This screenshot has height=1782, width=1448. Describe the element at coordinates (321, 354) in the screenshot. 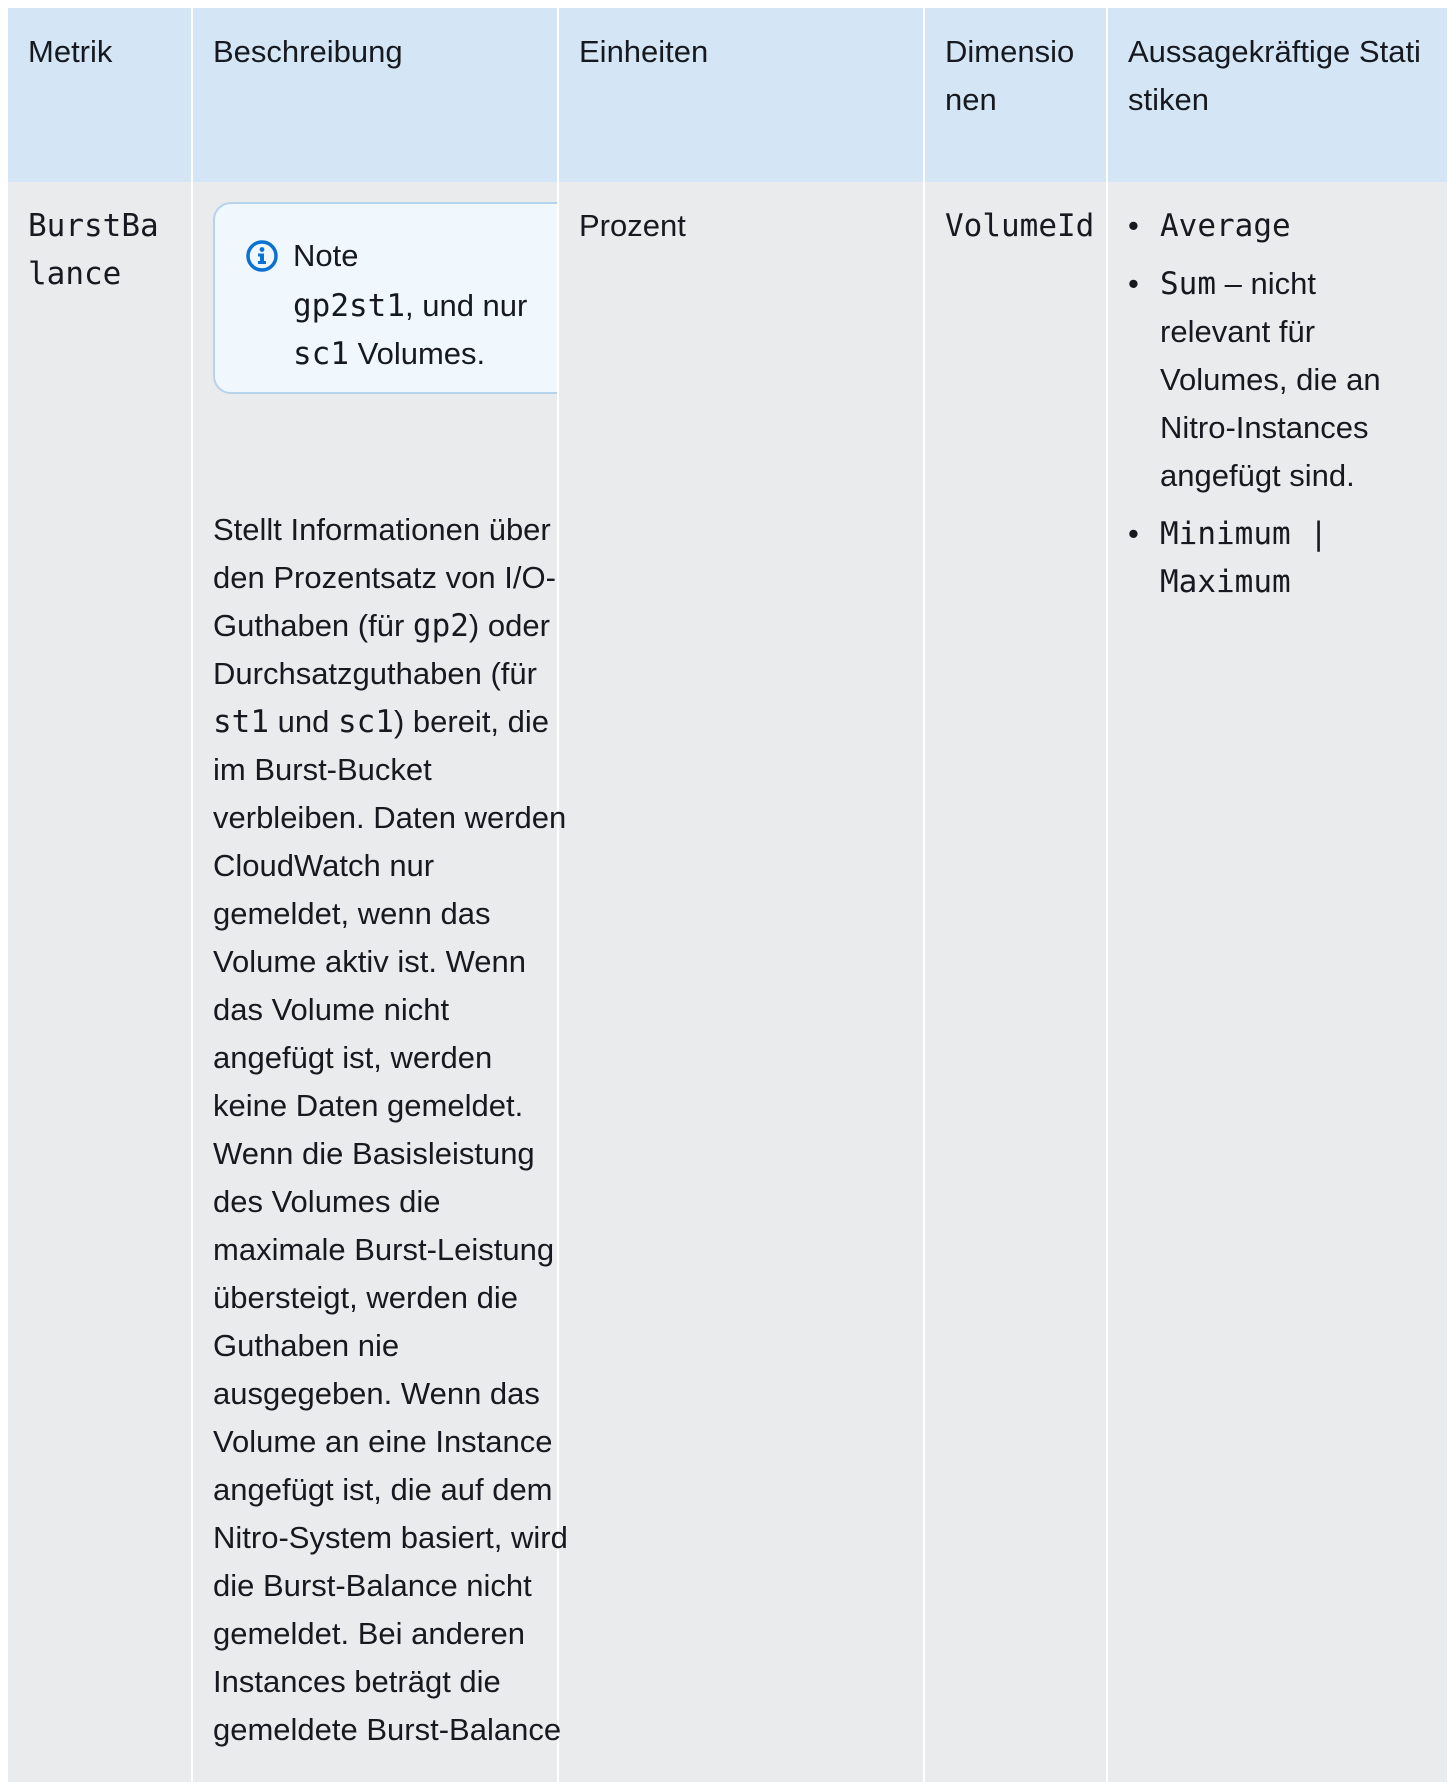

I see `note-code-sc1: sc1` at that location.